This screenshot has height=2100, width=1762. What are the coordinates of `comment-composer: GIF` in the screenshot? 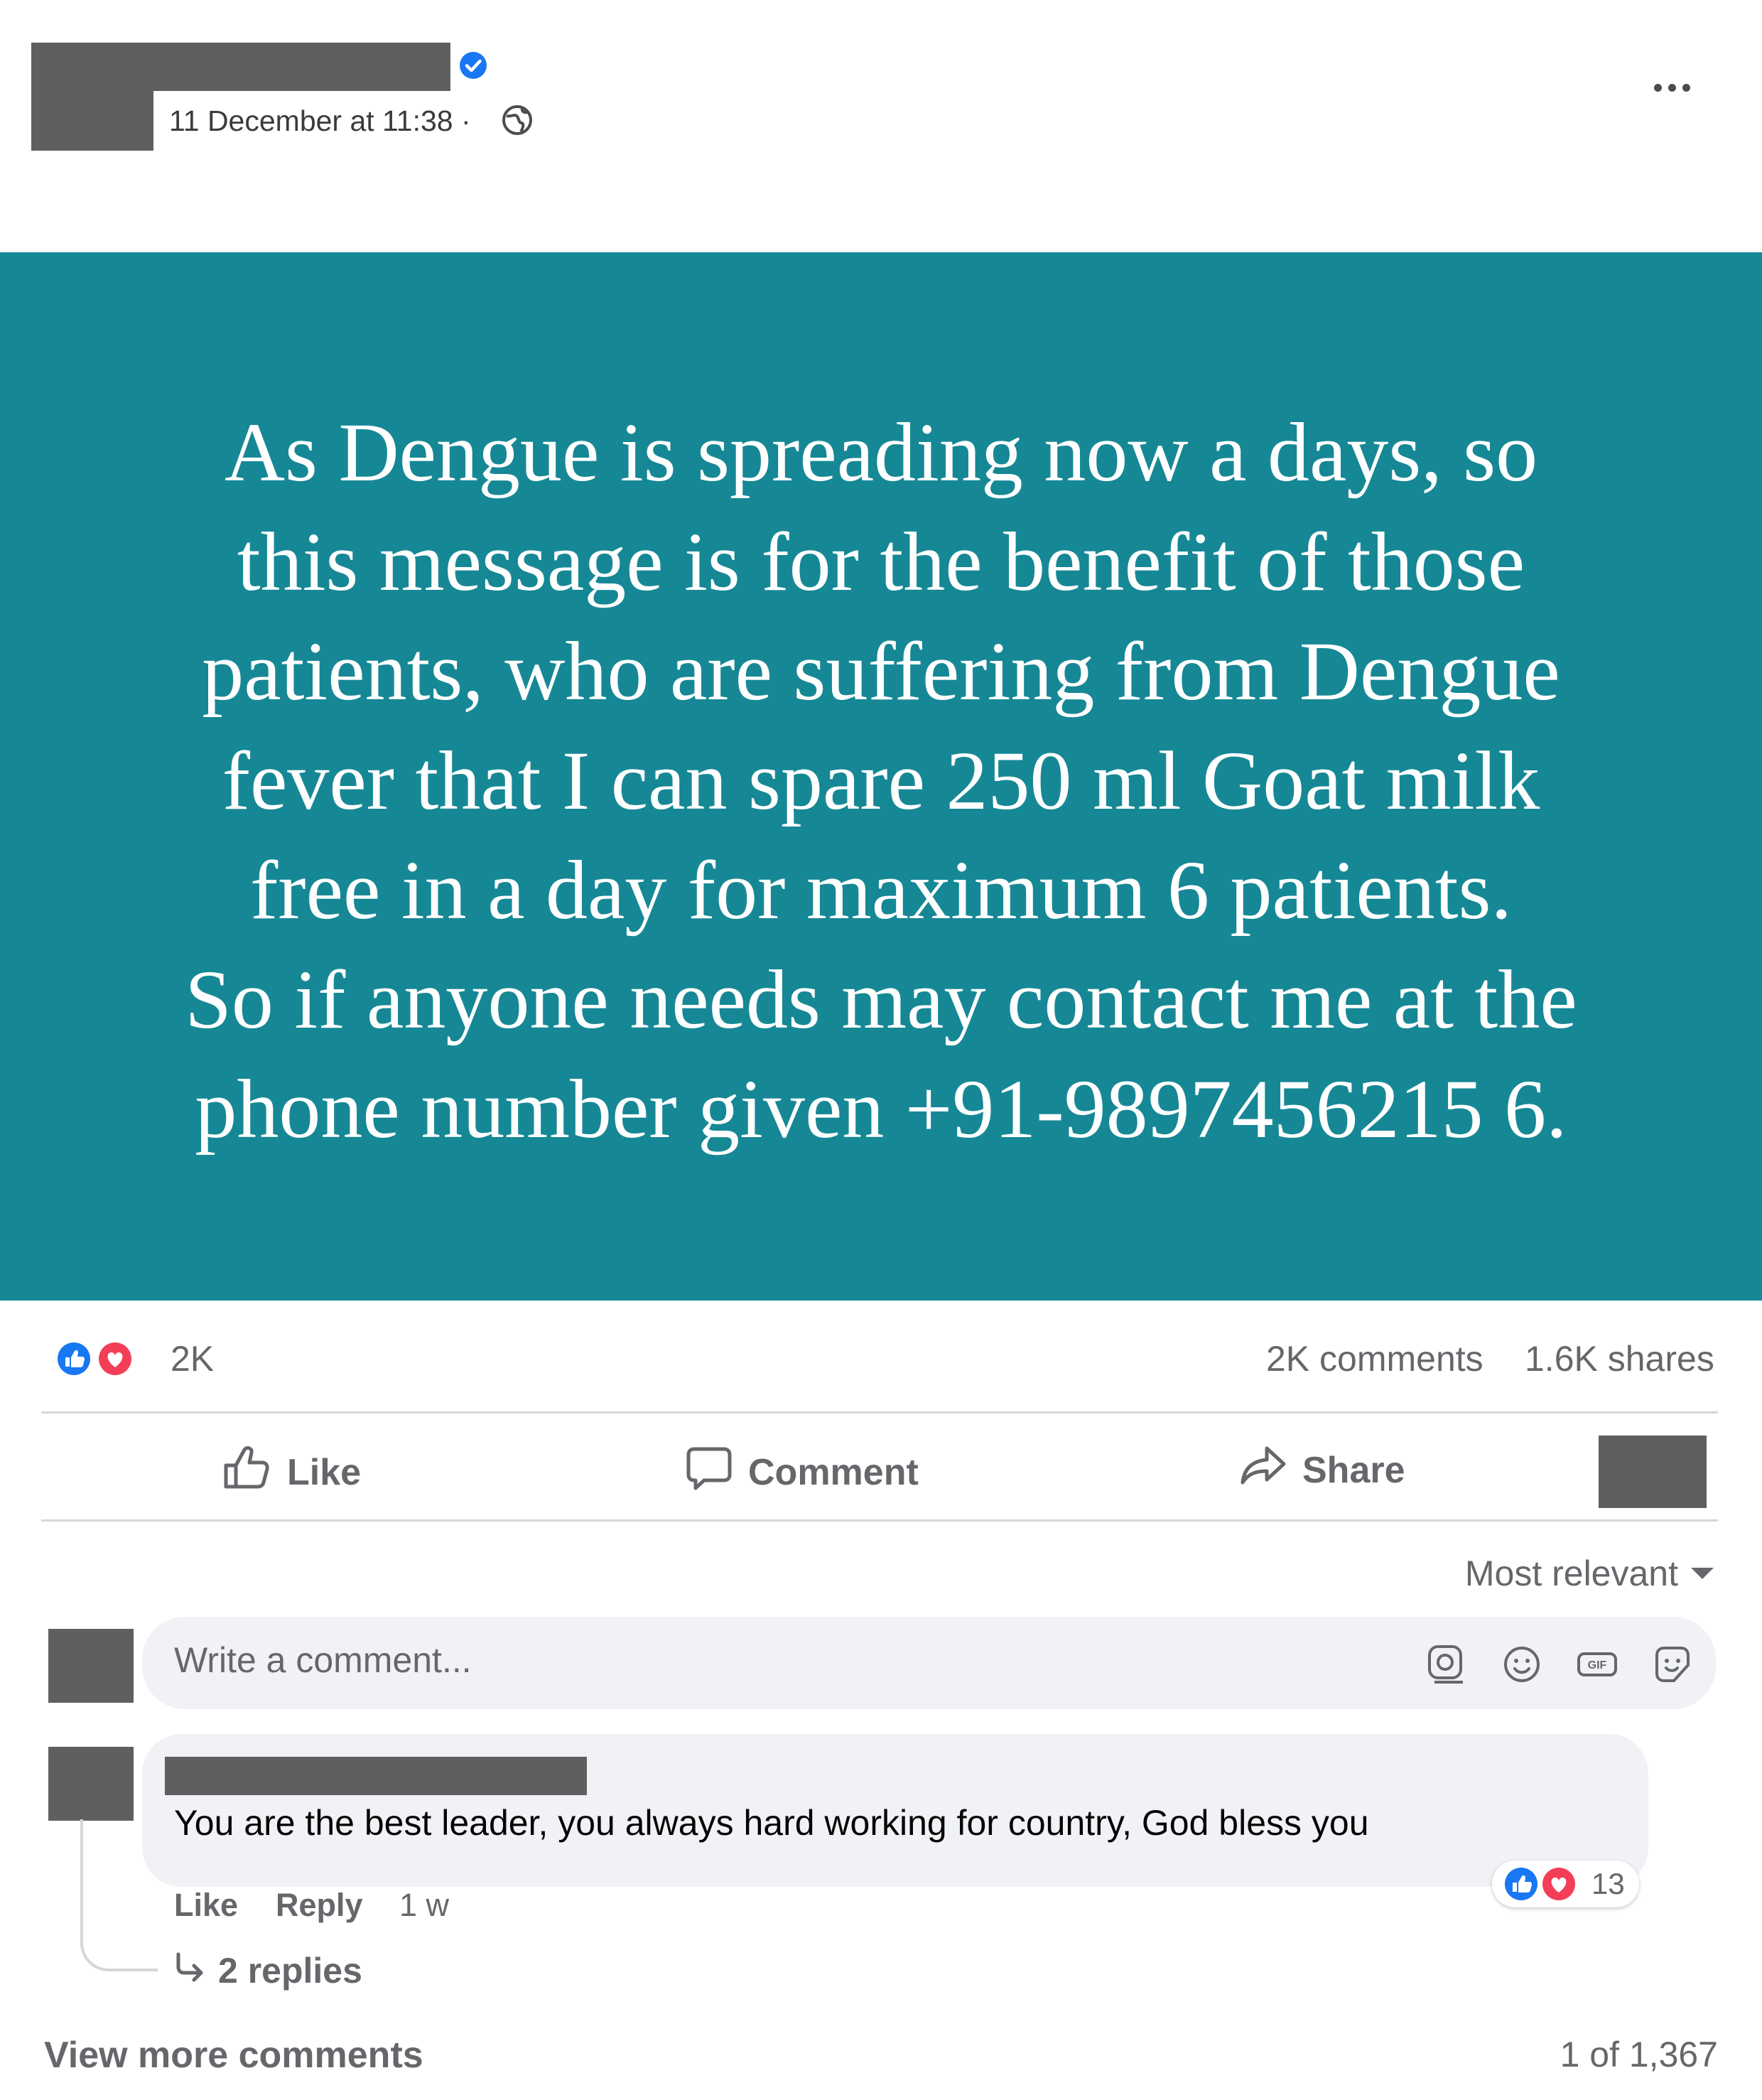 It's located at (929, 1663).